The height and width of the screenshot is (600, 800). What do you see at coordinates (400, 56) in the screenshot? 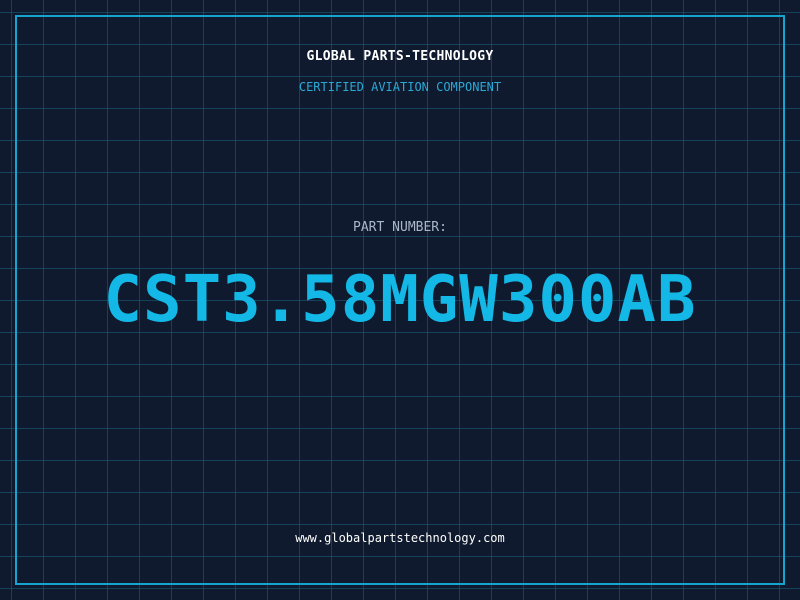
I see `company-name: GLOBAL PARTS-TECHNOLOGY` at bounding box center [400, 56].